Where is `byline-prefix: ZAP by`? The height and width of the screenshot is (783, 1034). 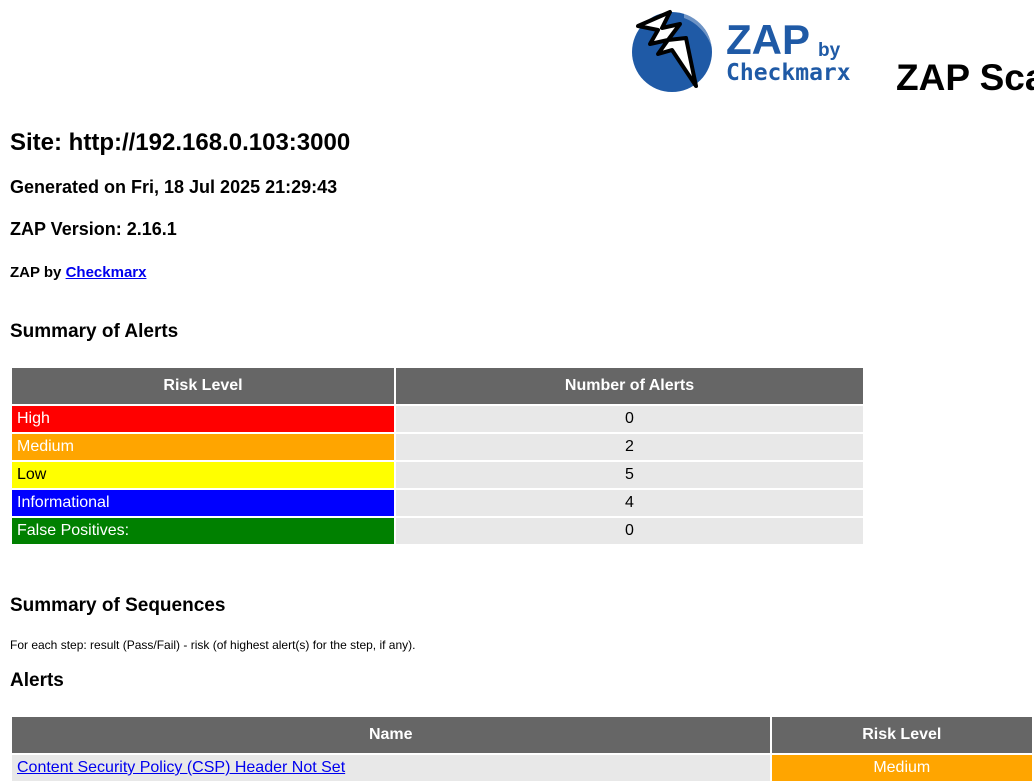
byline-prefix: ZAP by is located at coordinates (38, 272).